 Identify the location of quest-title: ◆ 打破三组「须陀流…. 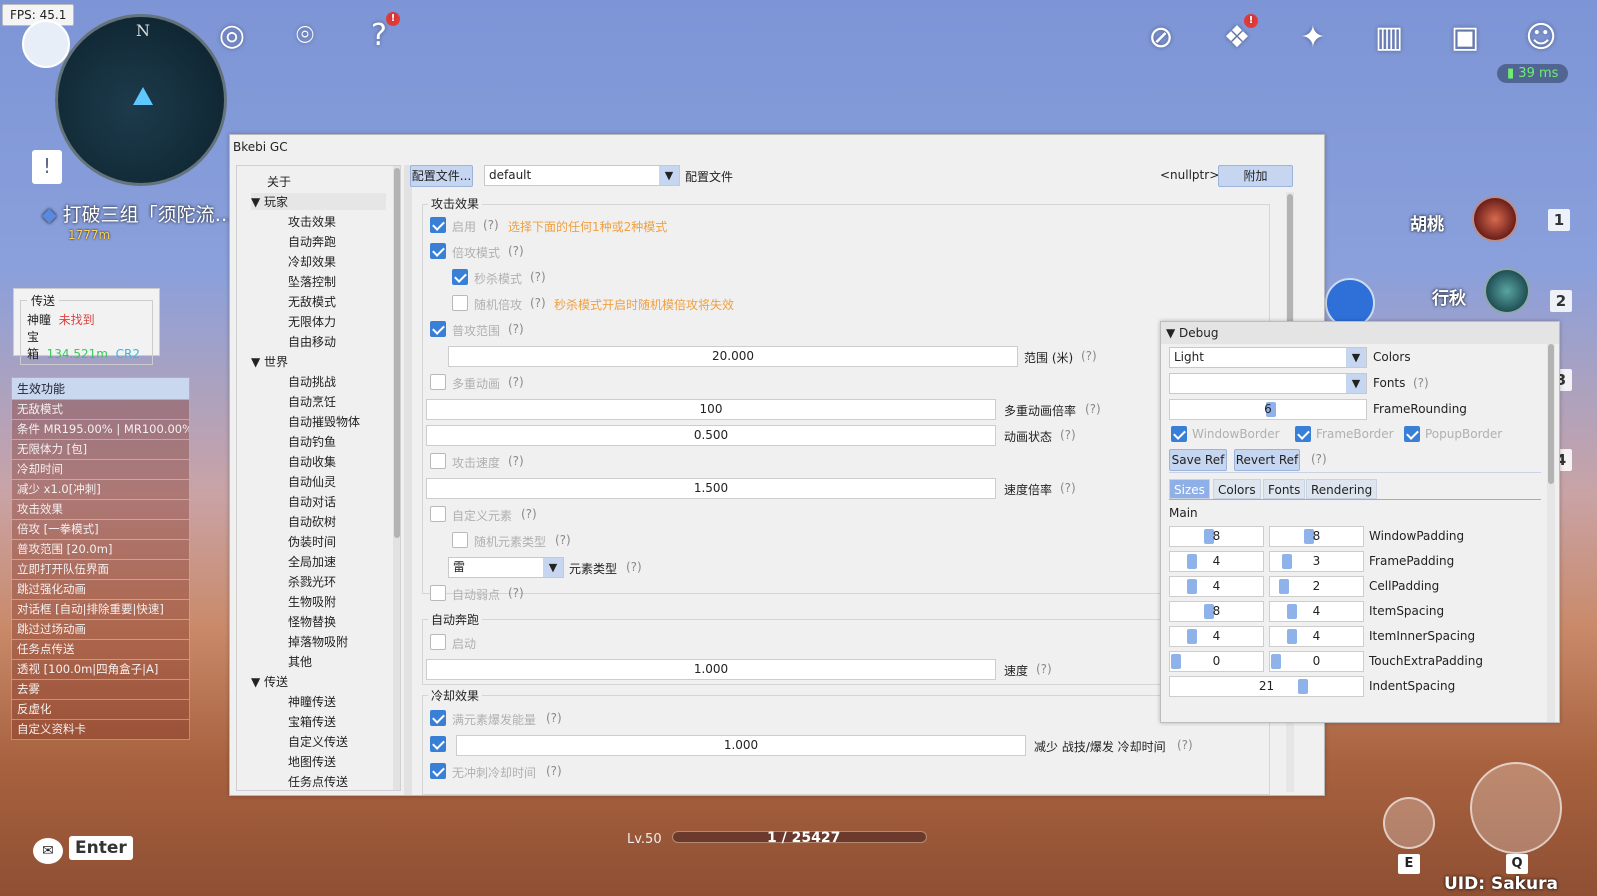
(138, 213).